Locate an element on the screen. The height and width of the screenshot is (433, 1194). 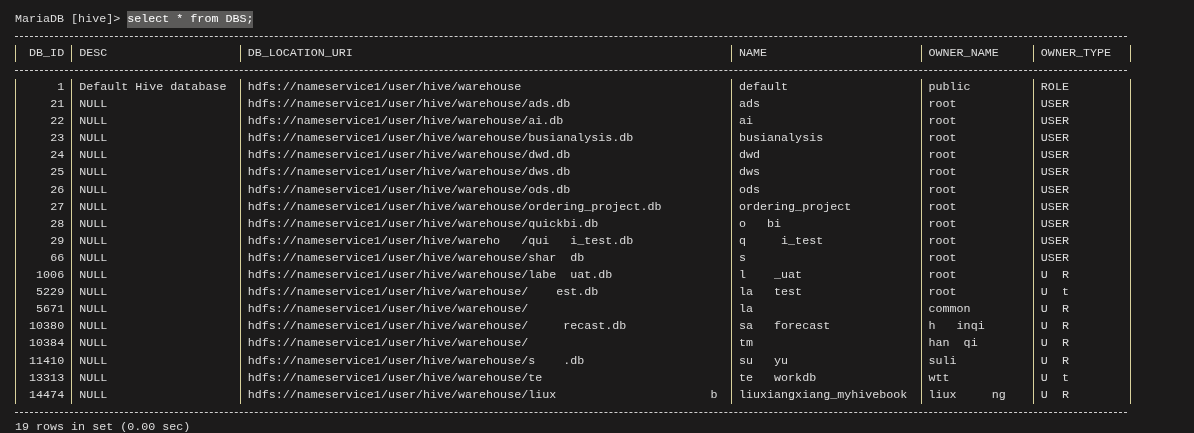
table-cell: 26 is located at coordinates (57, 190).